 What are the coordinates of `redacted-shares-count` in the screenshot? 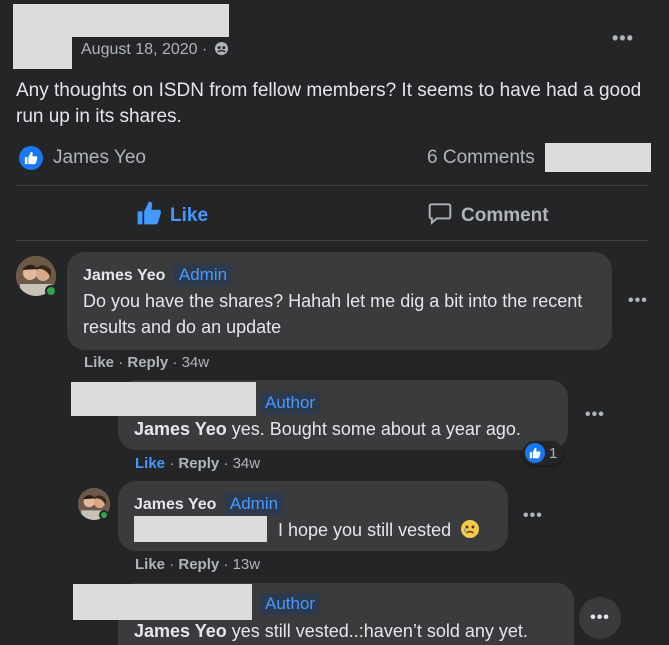 It's located at (598, 157).